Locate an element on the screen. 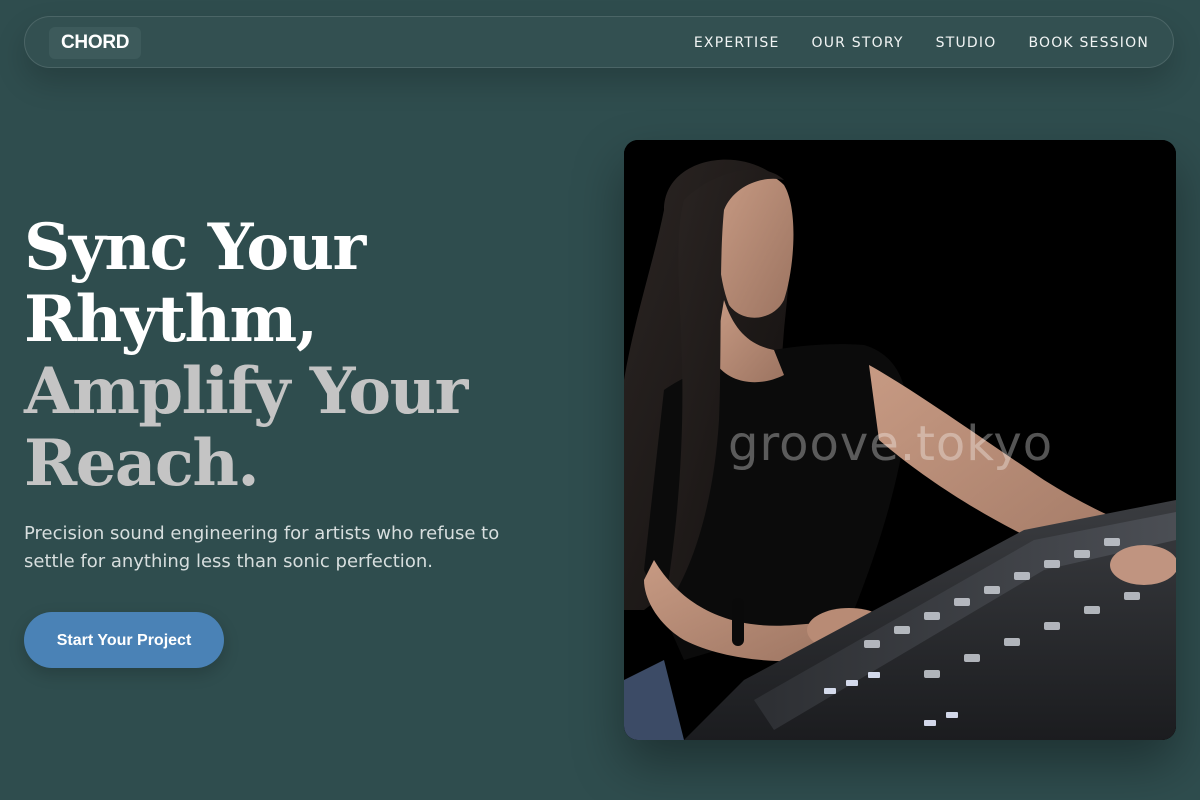 Image resolution: width=1200 pixels, height=800 pixels. nav-link-our-story: OUR STORY is located at coordinates (858, 43).